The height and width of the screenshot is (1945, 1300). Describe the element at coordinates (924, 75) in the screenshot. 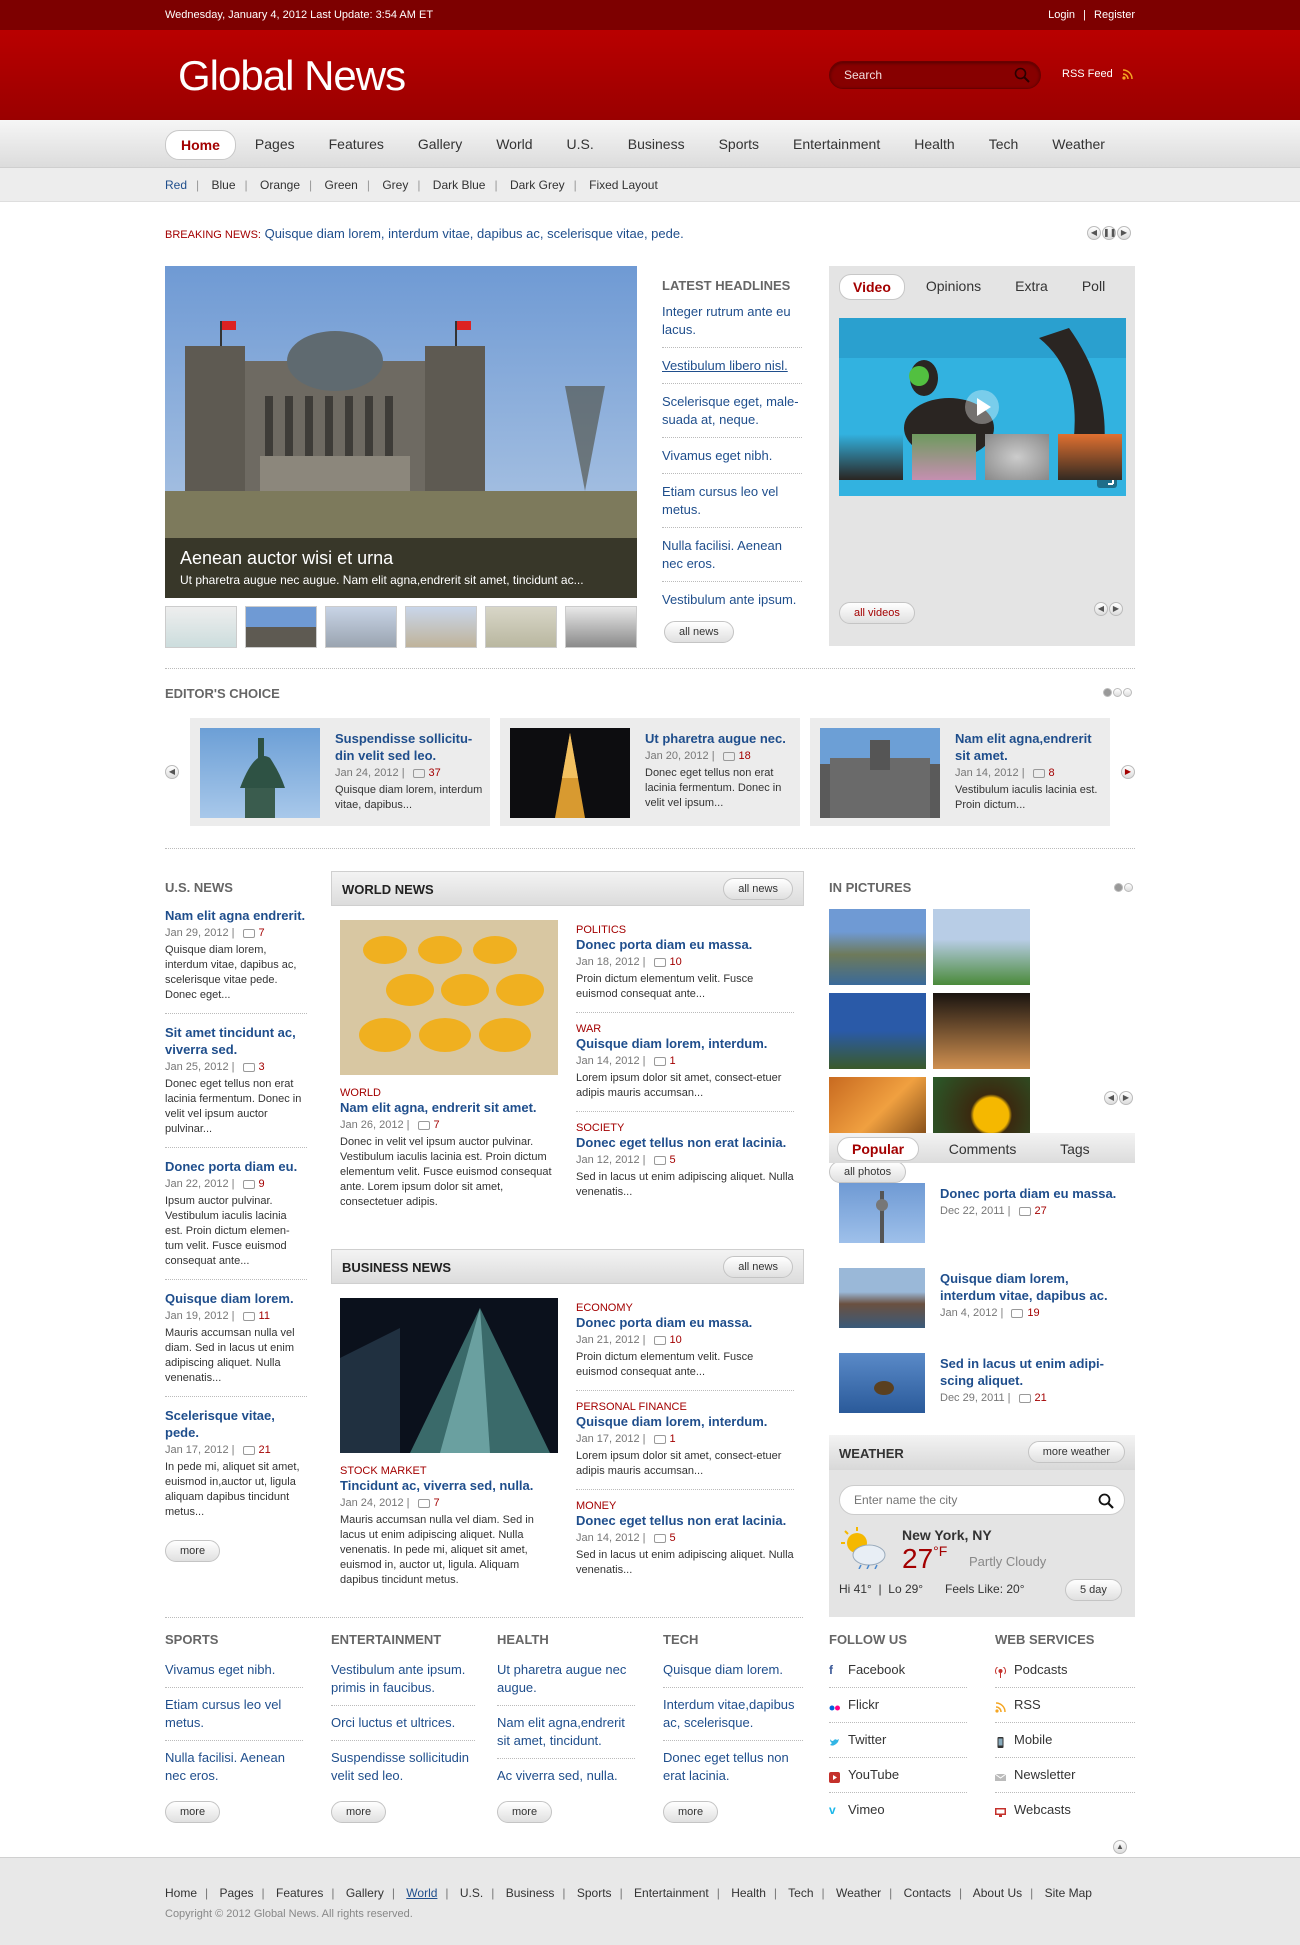

I see `search-input` at that location.